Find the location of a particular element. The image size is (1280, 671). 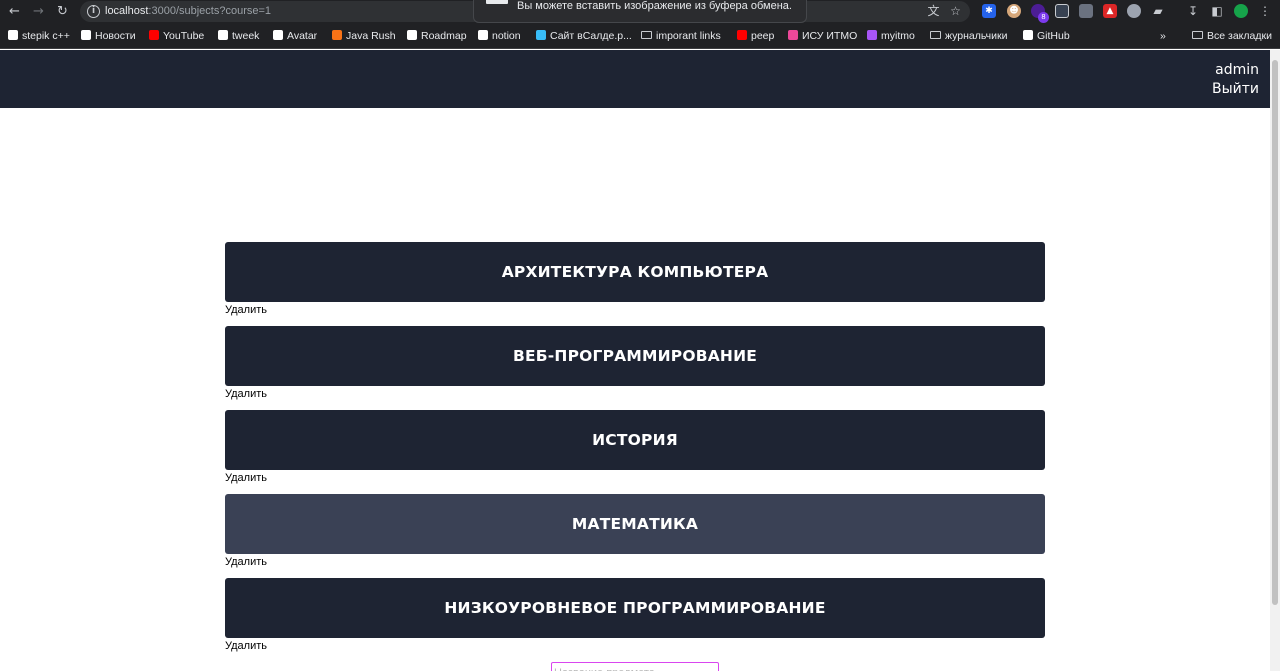

bookmark-label: Новости is located at coordinates (115, 36).